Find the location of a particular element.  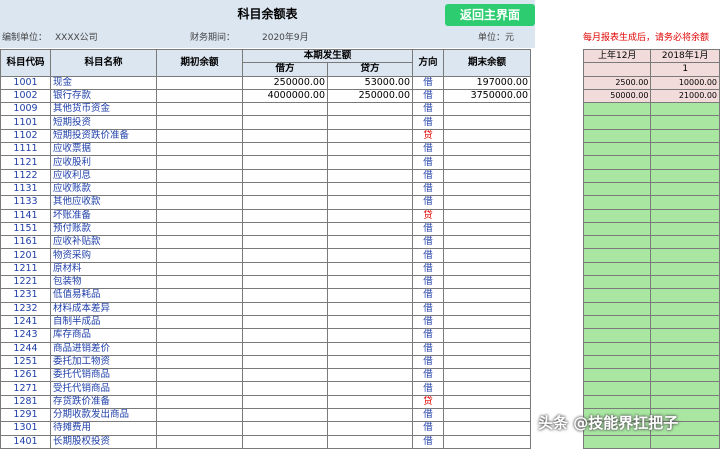

account-code-cell: 1241 is located at coordinates (25, 322).